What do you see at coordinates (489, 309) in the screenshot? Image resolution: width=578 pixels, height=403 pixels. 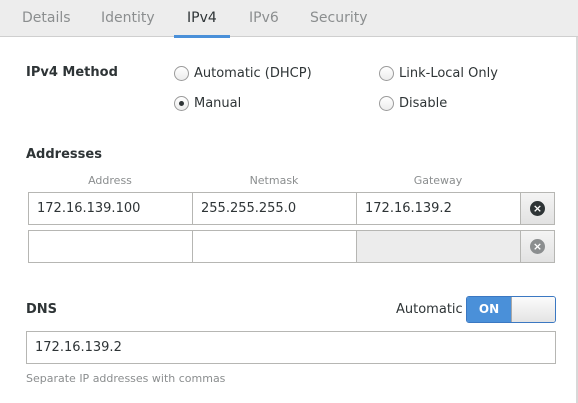 I see `switch-on-label: ON` at bounding box center [489, 309].